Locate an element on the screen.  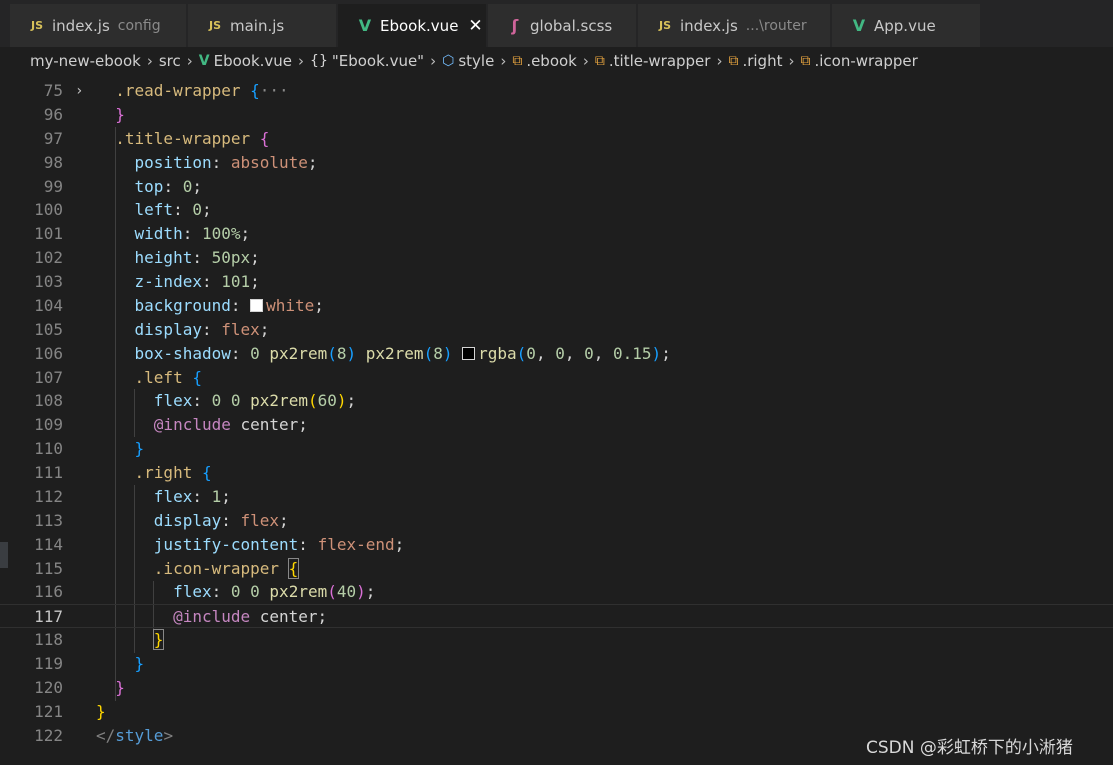
code-token: center; is located at coordinates (269, 425).